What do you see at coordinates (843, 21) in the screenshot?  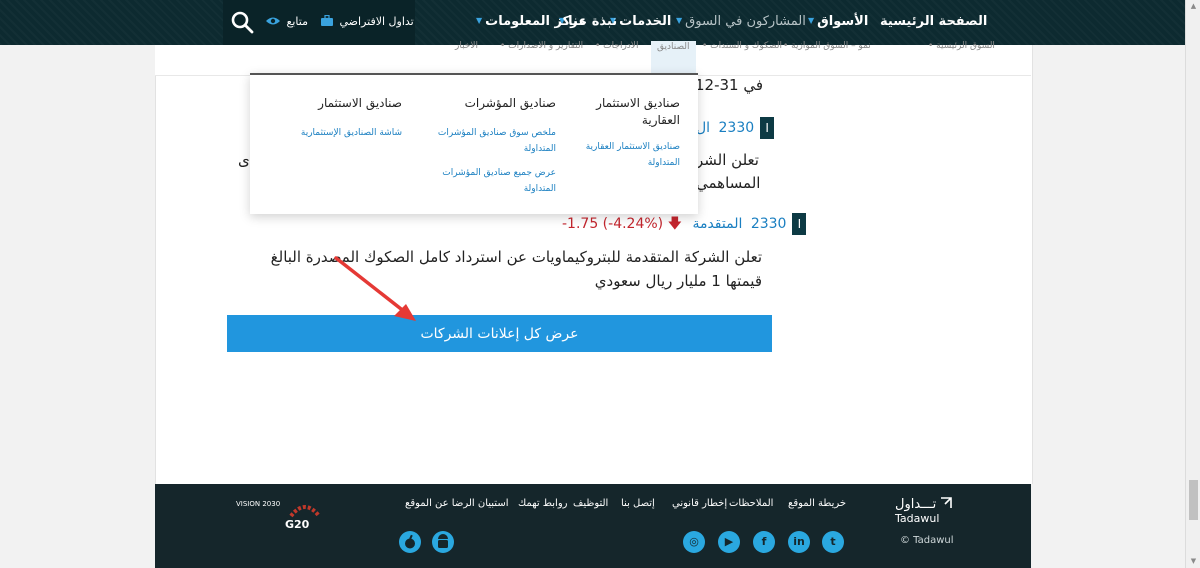 I see `nav-markets-label: الأسواق` at bounding box center [843, 21].